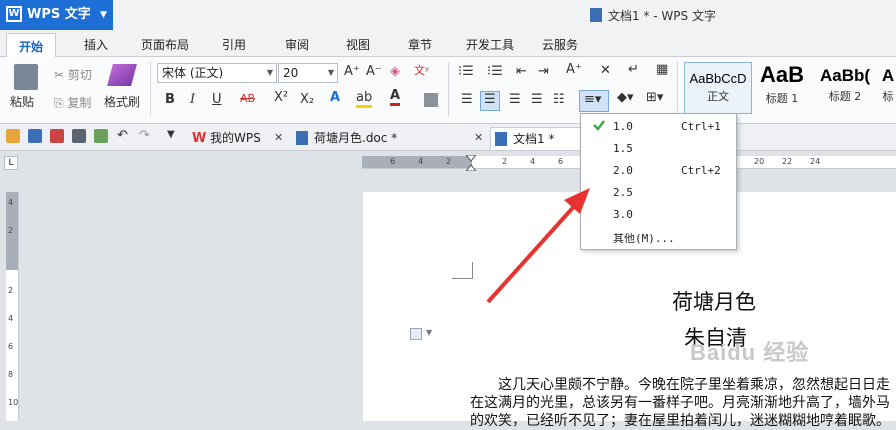  I want to click on ruler-number: 10, so click(13, 402).